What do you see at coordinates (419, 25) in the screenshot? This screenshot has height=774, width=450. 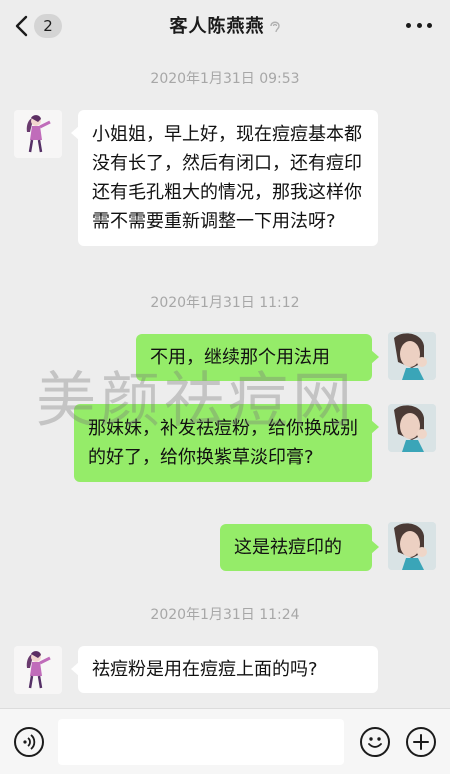 I see `more-options-button` at bounding box center [419, 25].